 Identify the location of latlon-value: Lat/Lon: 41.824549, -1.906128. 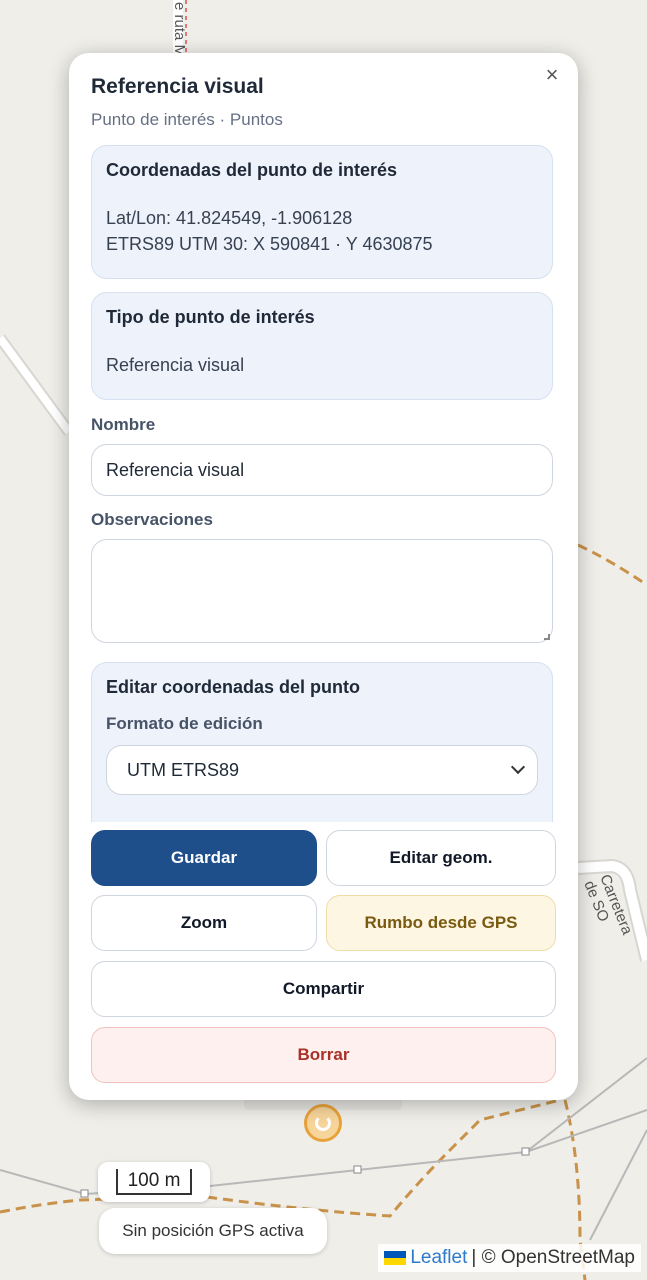
(229, 218).